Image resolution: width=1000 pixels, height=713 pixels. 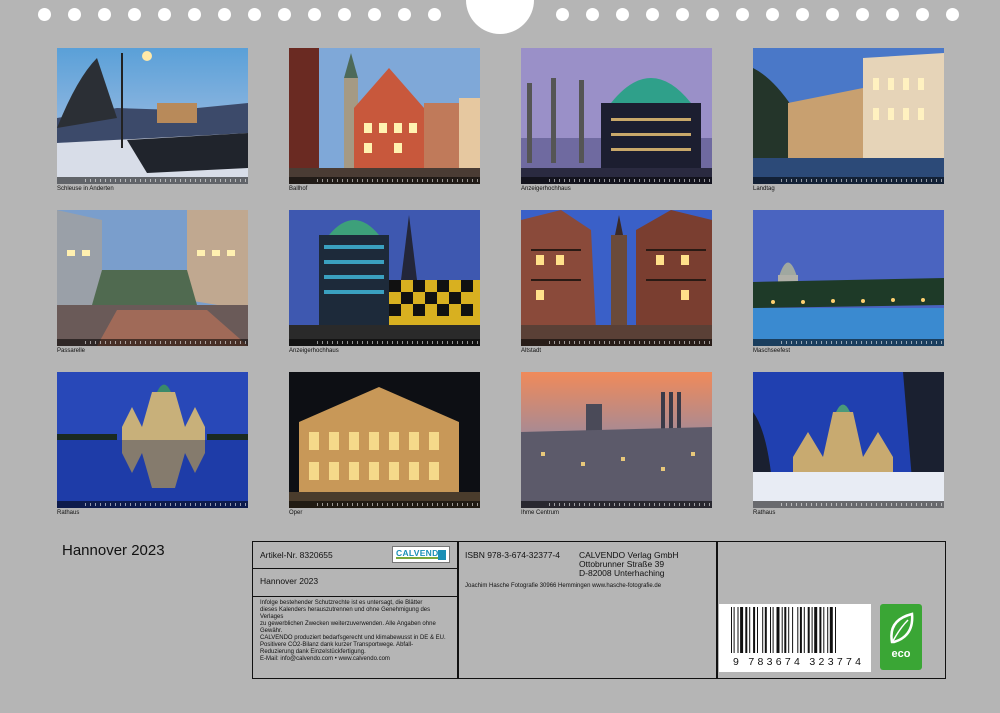 What do you see at coordinates (289, 581) in the screenshot?
I see `product-title: Hannover 2023` at bounding box center [289, 581].